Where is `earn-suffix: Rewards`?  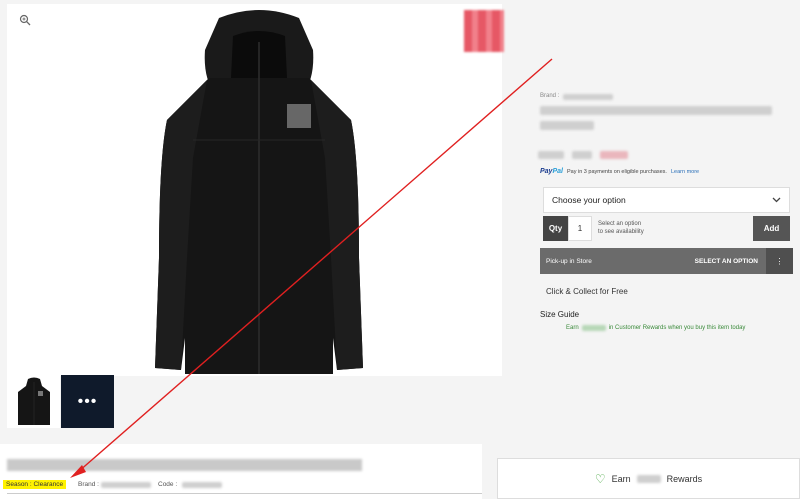
earn-suffix: Rewards is located at coordinates (684, 478).